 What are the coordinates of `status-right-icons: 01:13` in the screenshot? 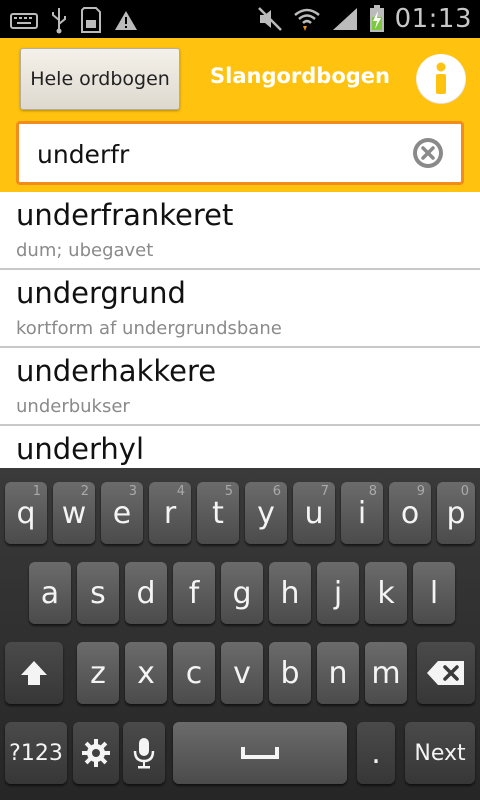 It's located at (364, 19).